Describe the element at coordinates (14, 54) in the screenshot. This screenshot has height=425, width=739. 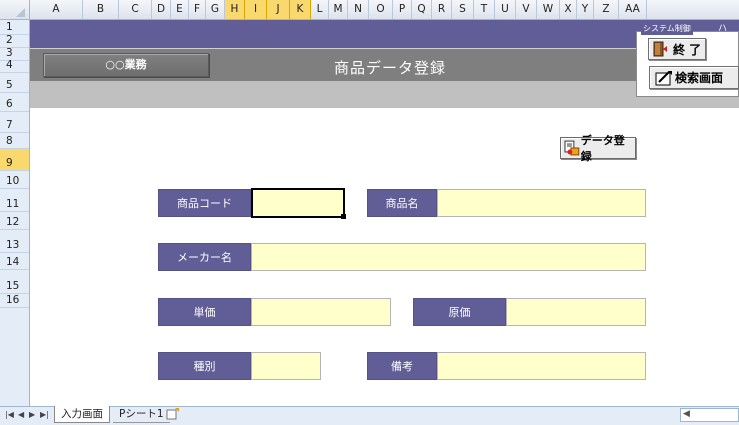
I see `row-header-3: 3` at that location.